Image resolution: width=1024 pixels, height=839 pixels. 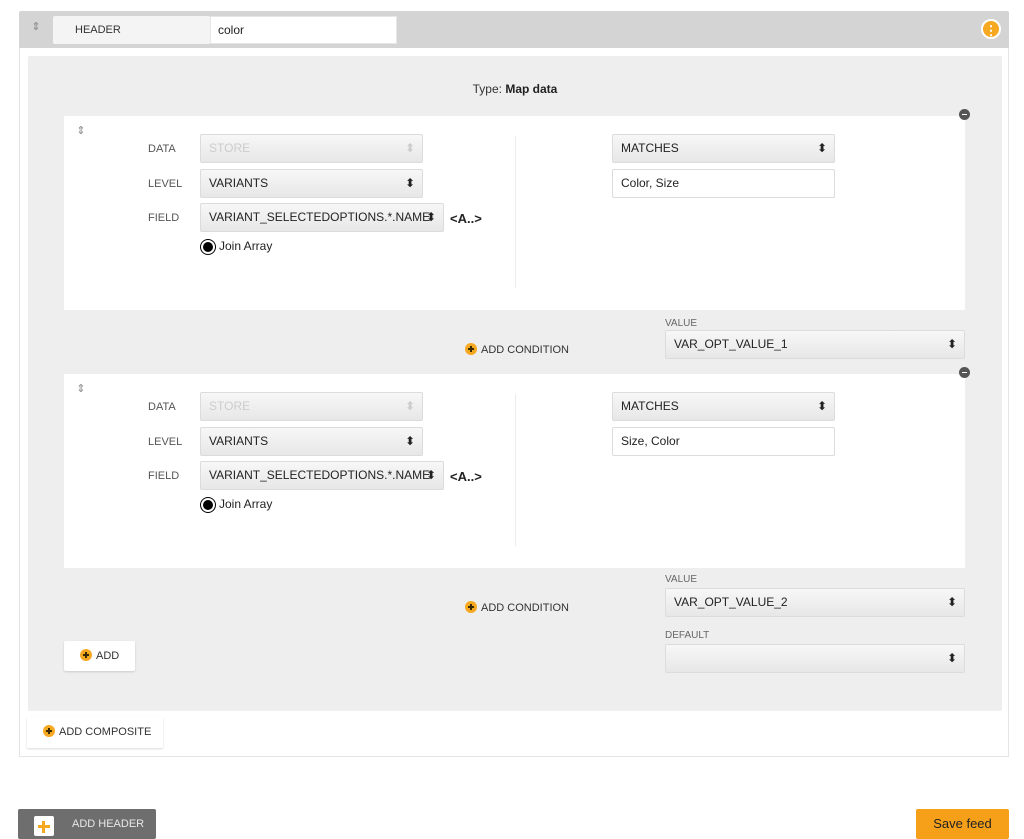 I want to click on match-value-input: Size, Color, so click(x=723, y=441).